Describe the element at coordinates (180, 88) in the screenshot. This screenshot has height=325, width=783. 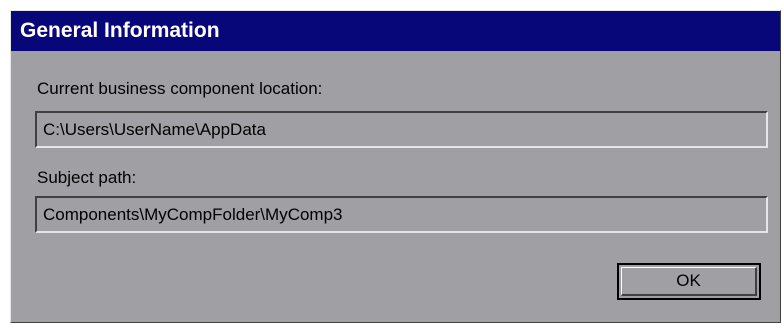
I see `location-label: Current business component location:` at that location.